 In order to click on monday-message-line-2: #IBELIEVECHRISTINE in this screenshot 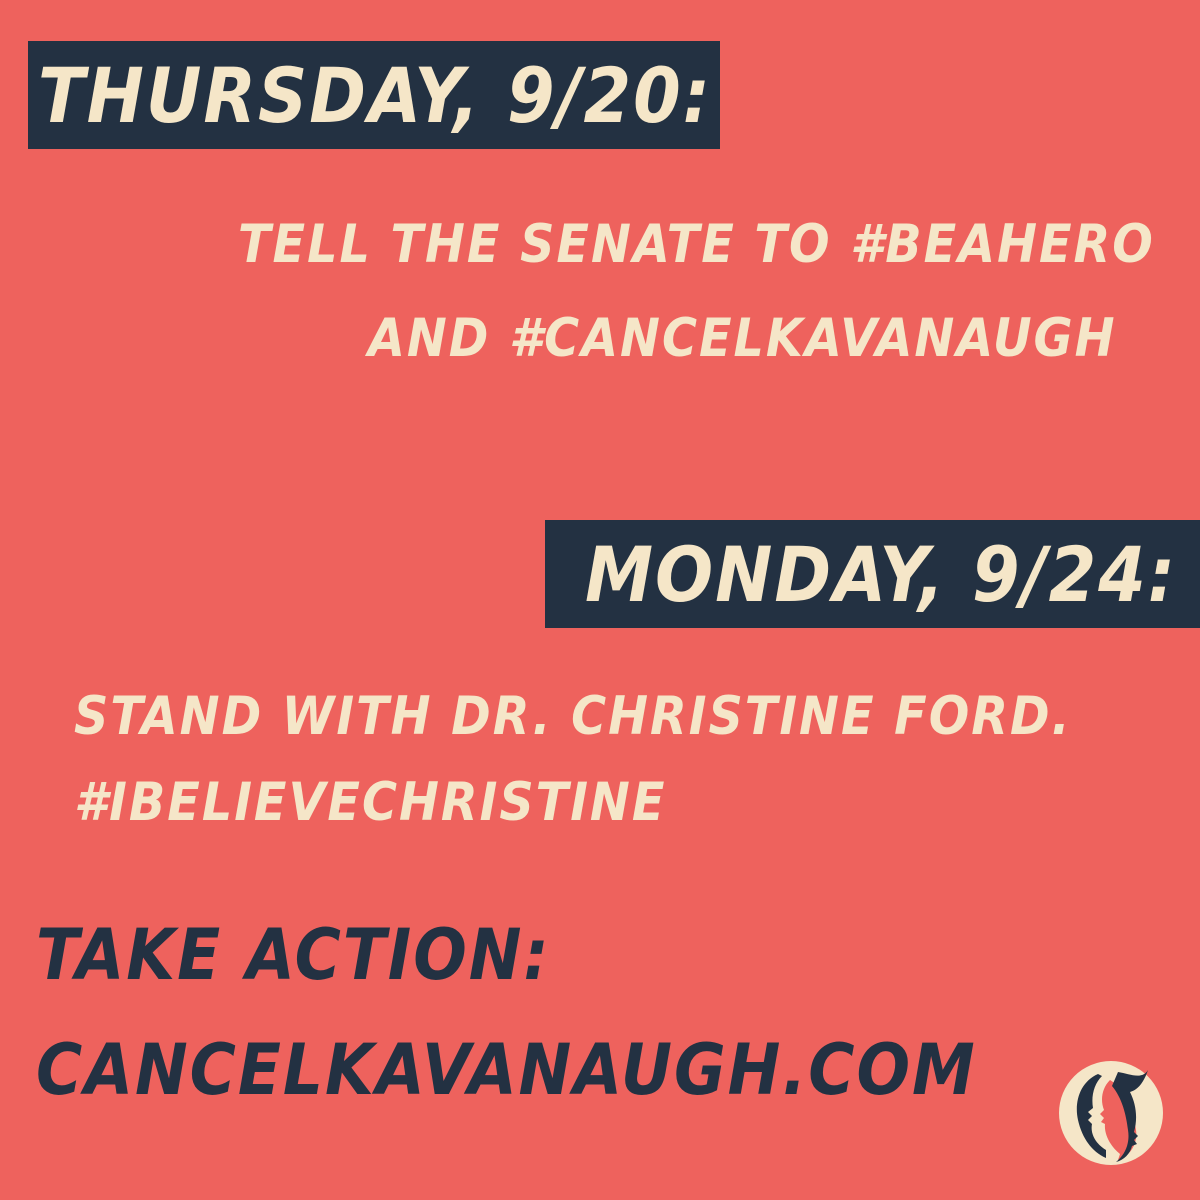, I will do `click(370, 802)`.